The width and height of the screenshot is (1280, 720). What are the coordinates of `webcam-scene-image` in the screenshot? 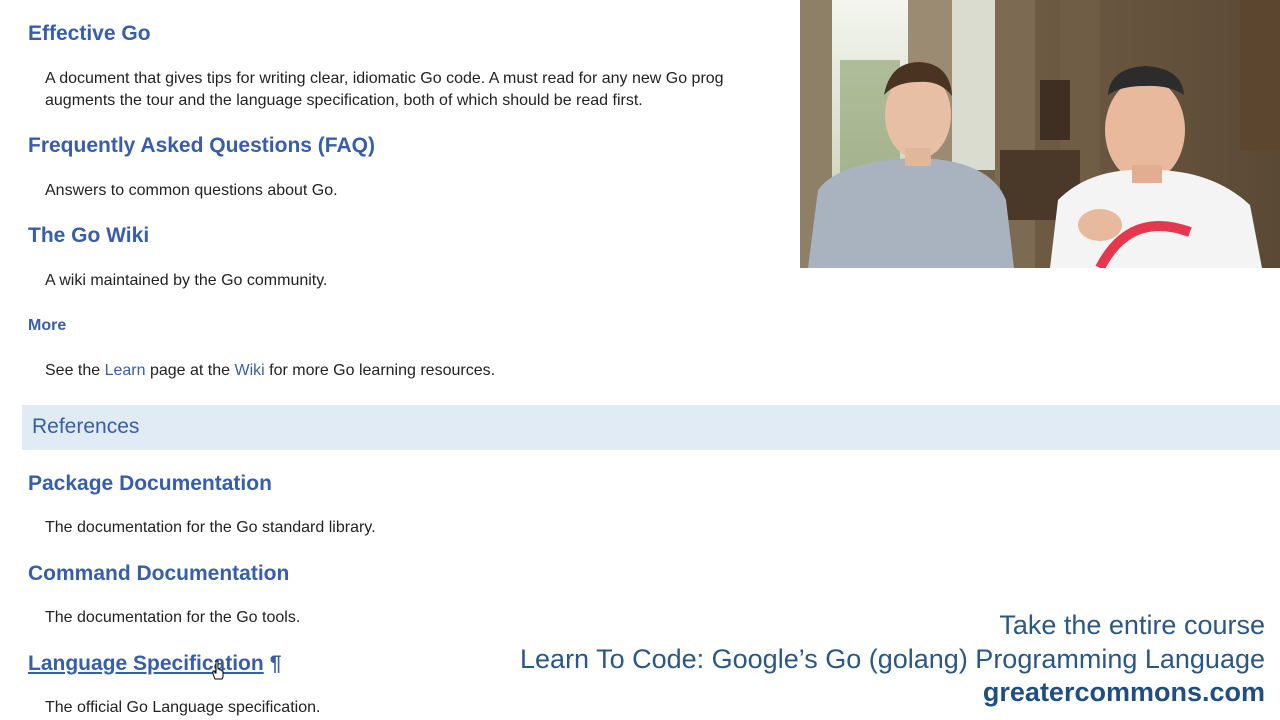 It's located at (1040, 134).